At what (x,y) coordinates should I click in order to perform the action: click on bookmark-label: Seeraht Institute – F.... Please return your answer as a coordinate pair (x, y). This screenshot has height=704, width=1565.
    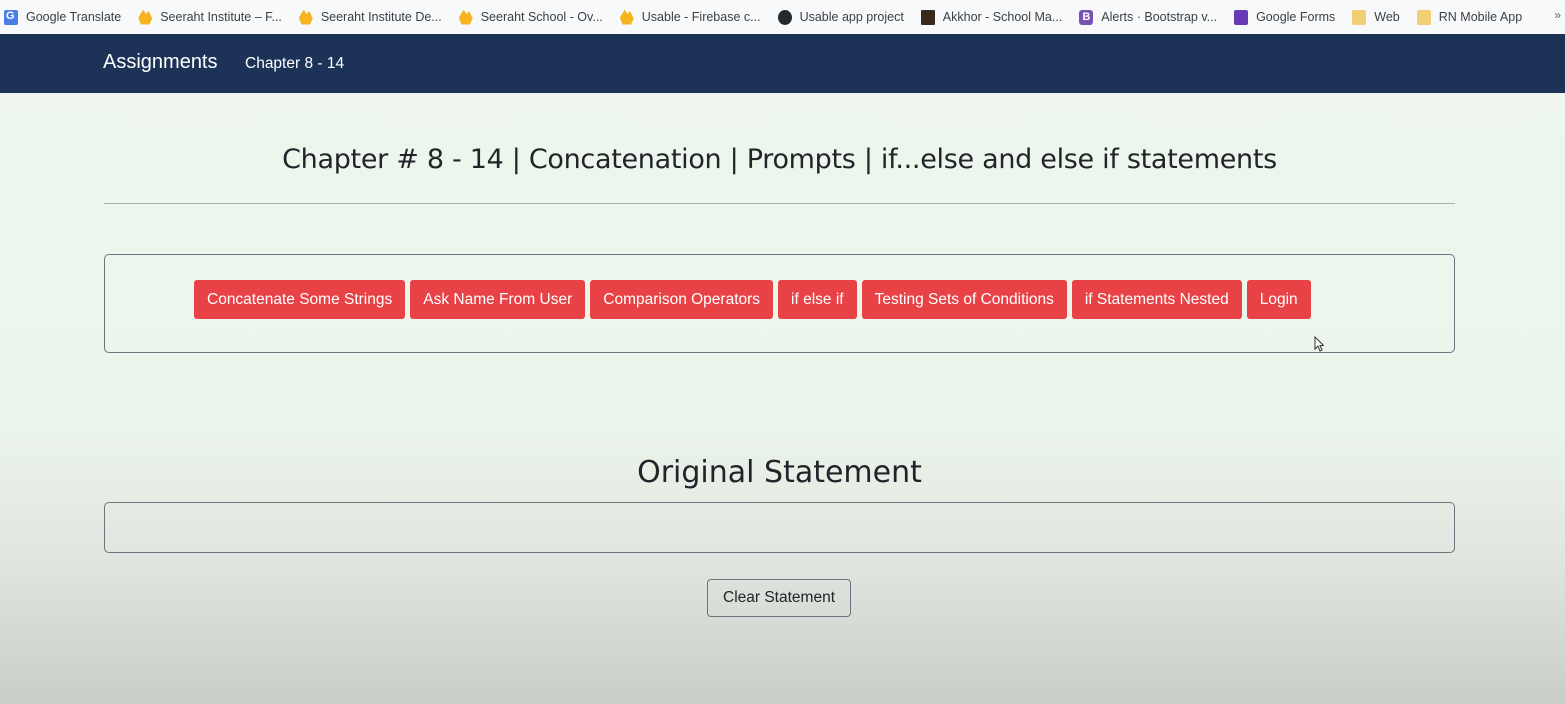
    Looking at the image, I should click on (221, 17).